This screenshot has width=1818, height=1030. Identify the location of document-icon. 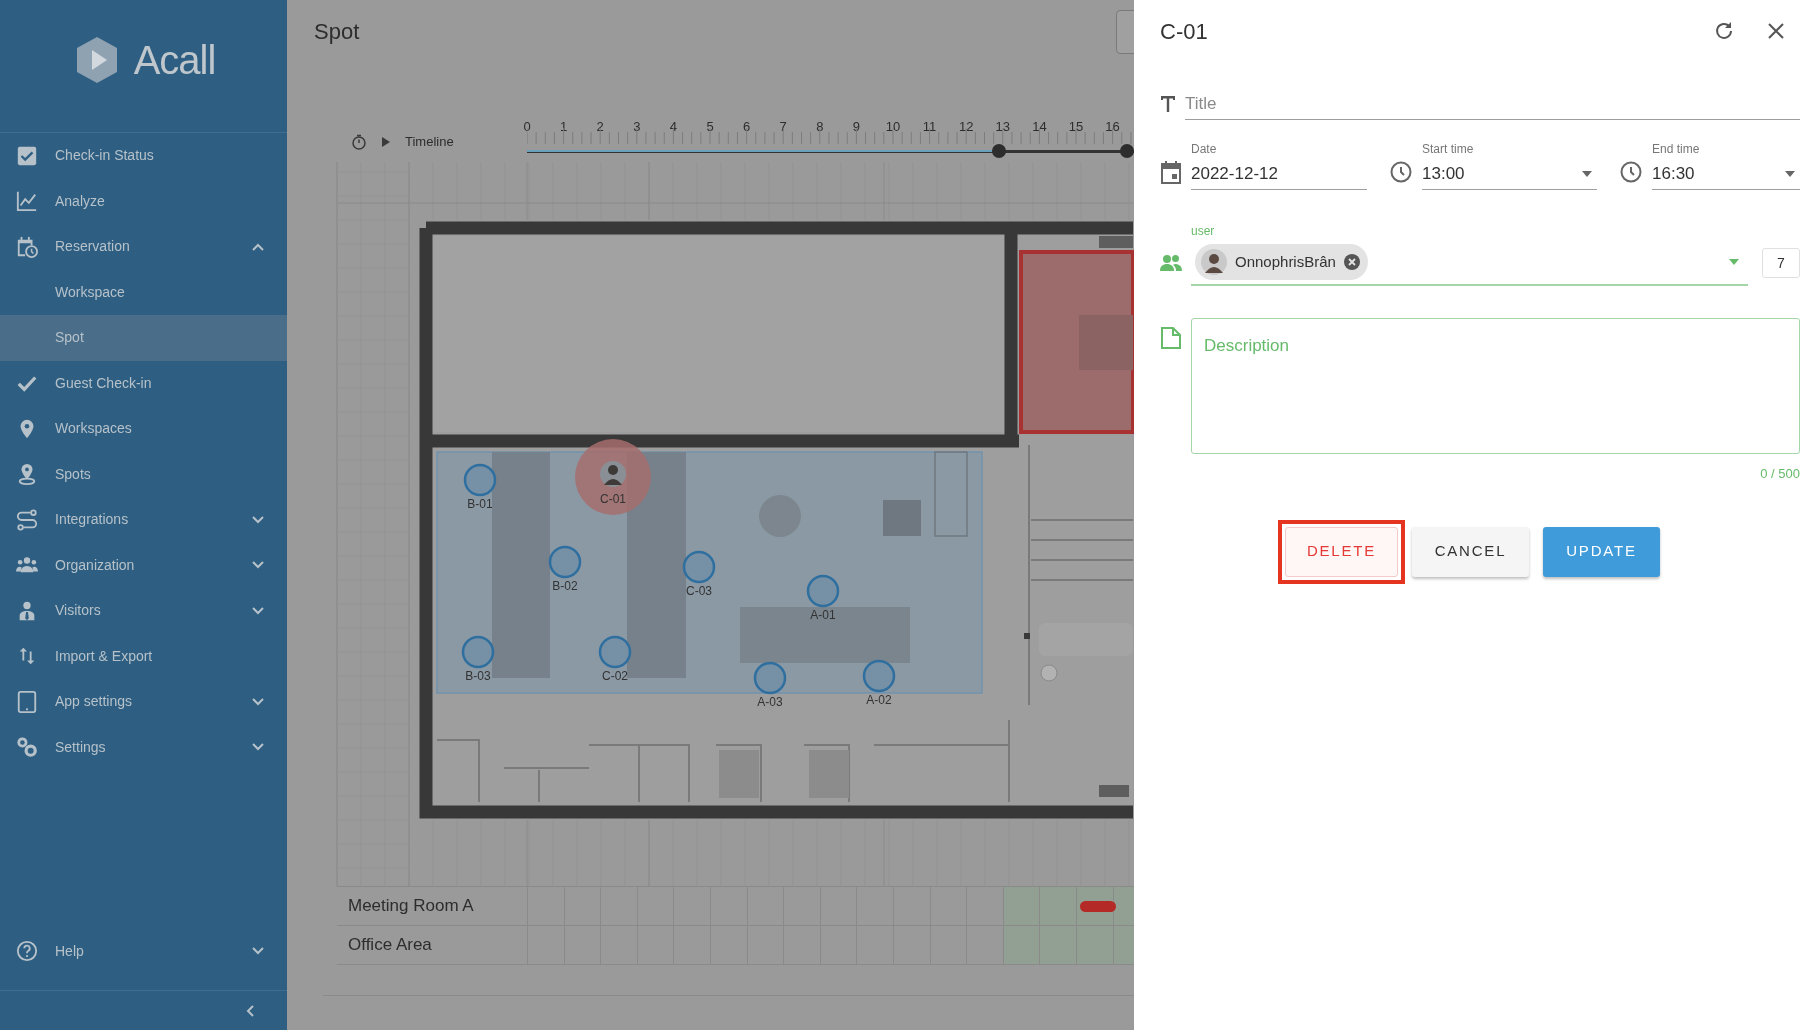
(1171, 338).